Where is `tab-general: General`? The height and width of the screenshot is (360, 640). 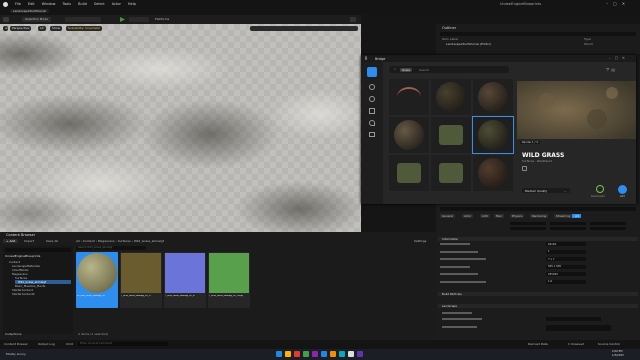
tab-general: General is located at coordinates (448, 216).